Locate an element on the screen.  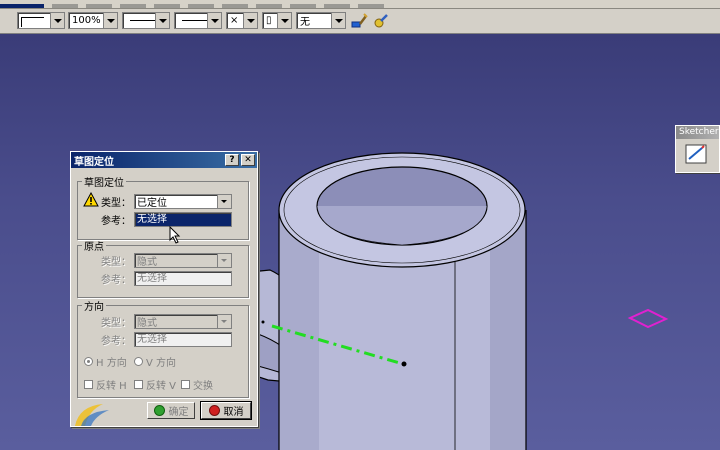
orientation-reference-row: 参考： 无选择 is located at coordinates (162, 339).